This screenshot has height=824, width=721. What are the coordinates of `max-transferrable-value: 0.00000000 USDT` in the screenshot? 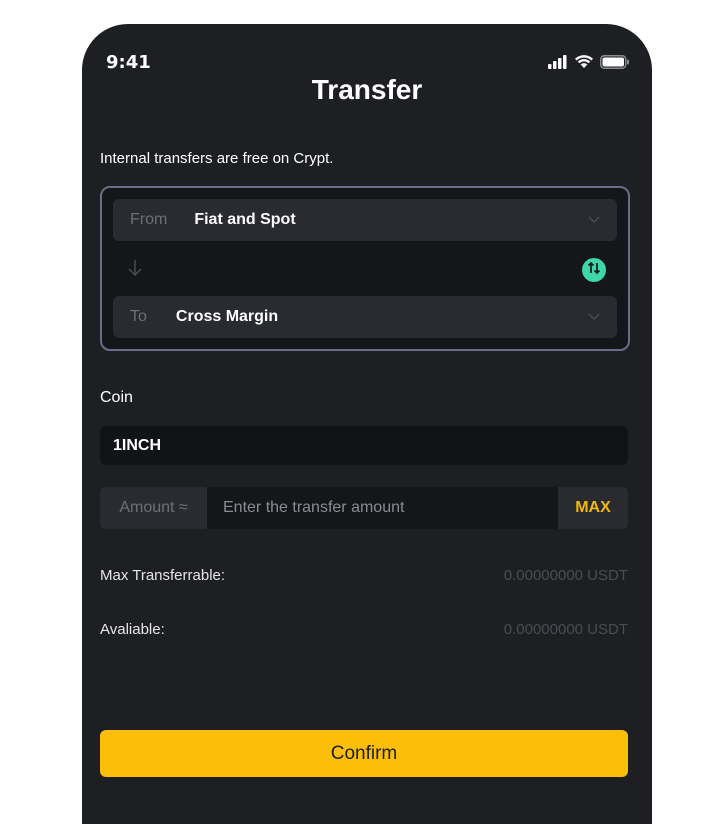 It's located at (565, 575).